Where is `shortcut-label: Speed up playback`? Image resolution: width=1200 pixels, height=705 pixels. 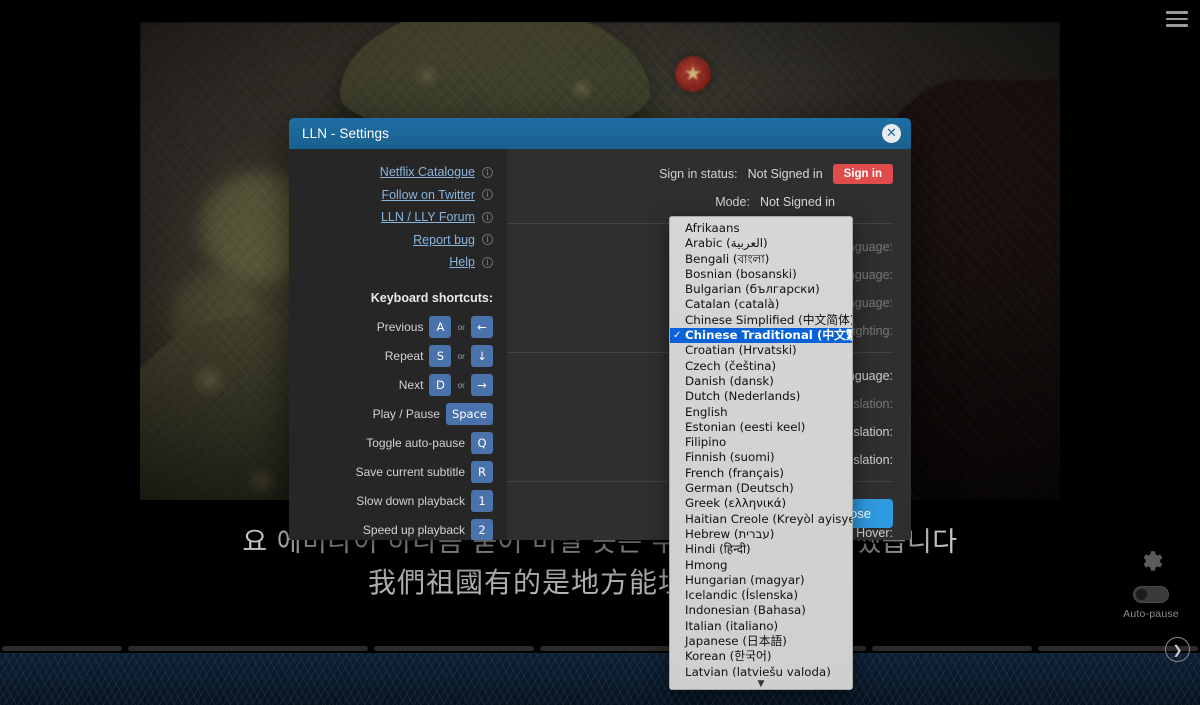 shortcut-label: Speed up playback is located at coordinates (413, 530).